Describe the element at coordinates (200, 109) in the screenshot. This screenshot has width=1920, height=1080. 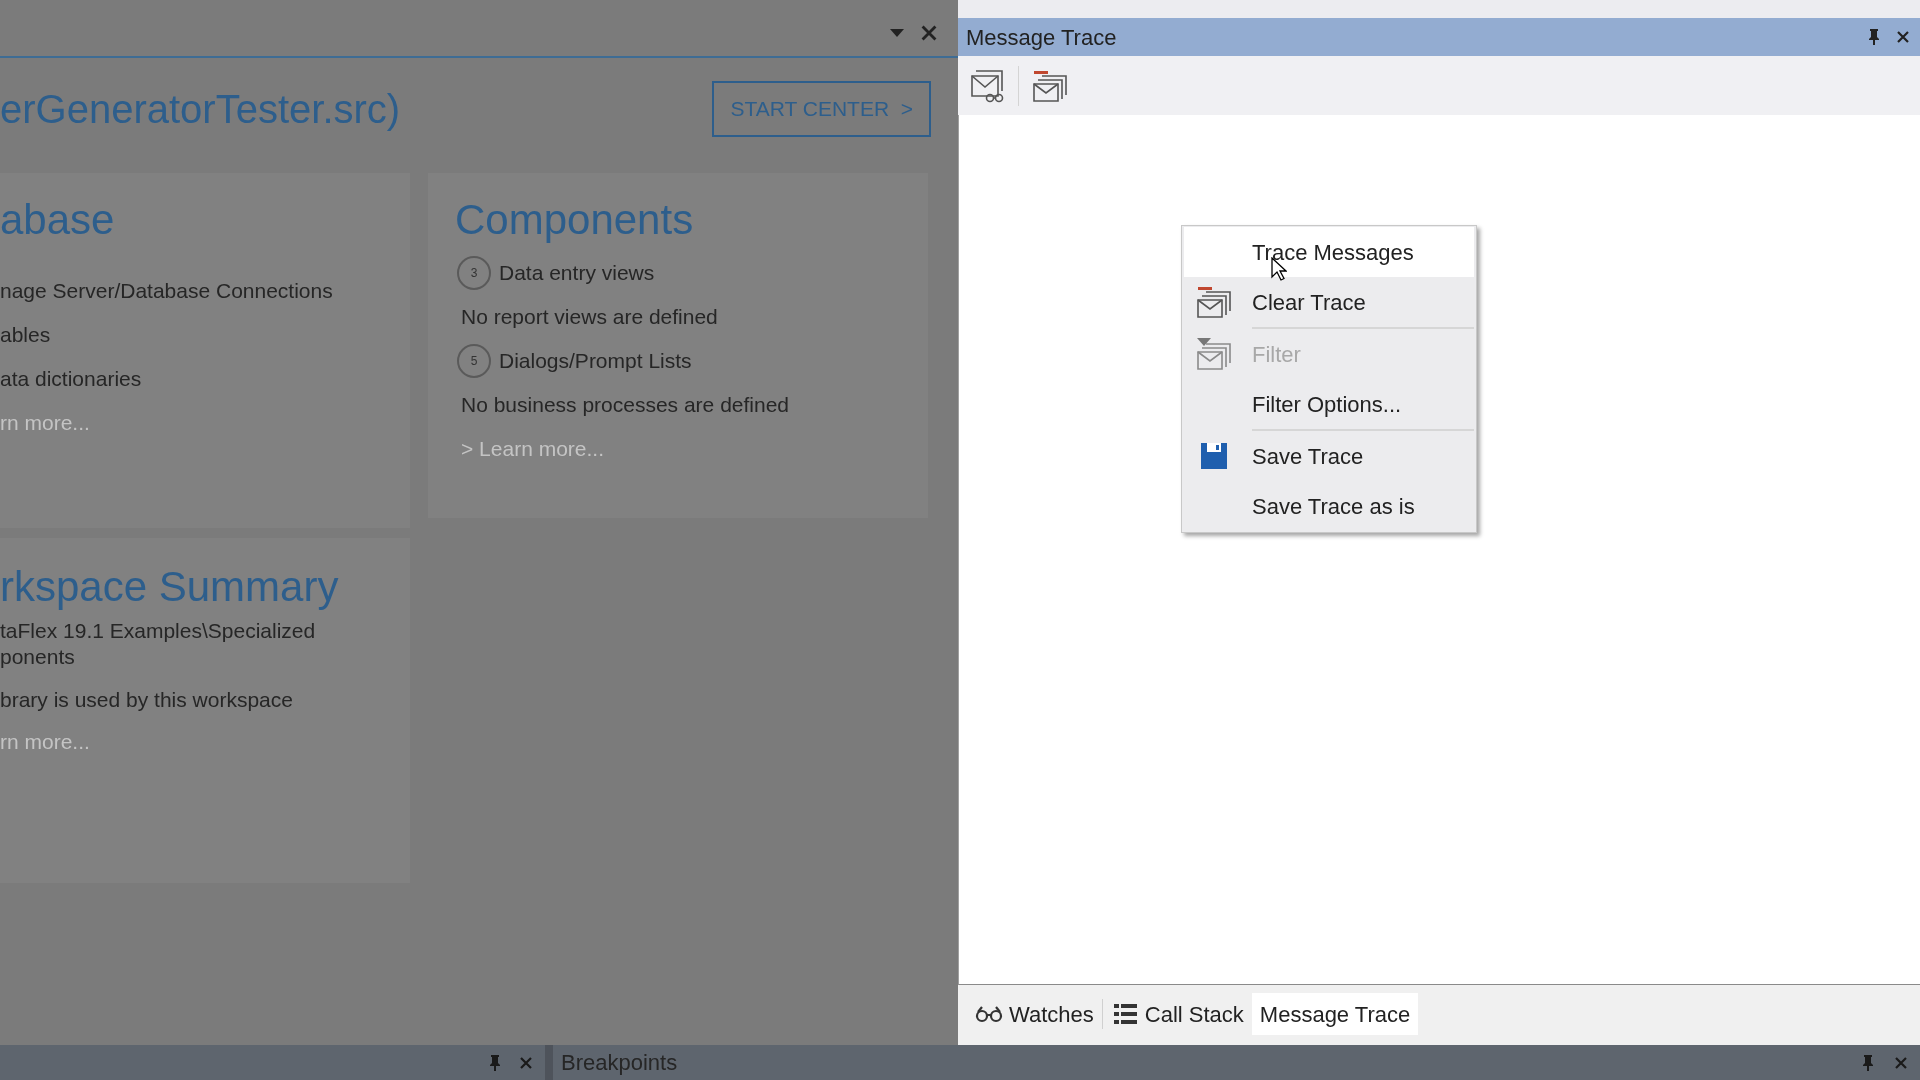
I see `project-title: erGeneratorTester.src)` at that location.